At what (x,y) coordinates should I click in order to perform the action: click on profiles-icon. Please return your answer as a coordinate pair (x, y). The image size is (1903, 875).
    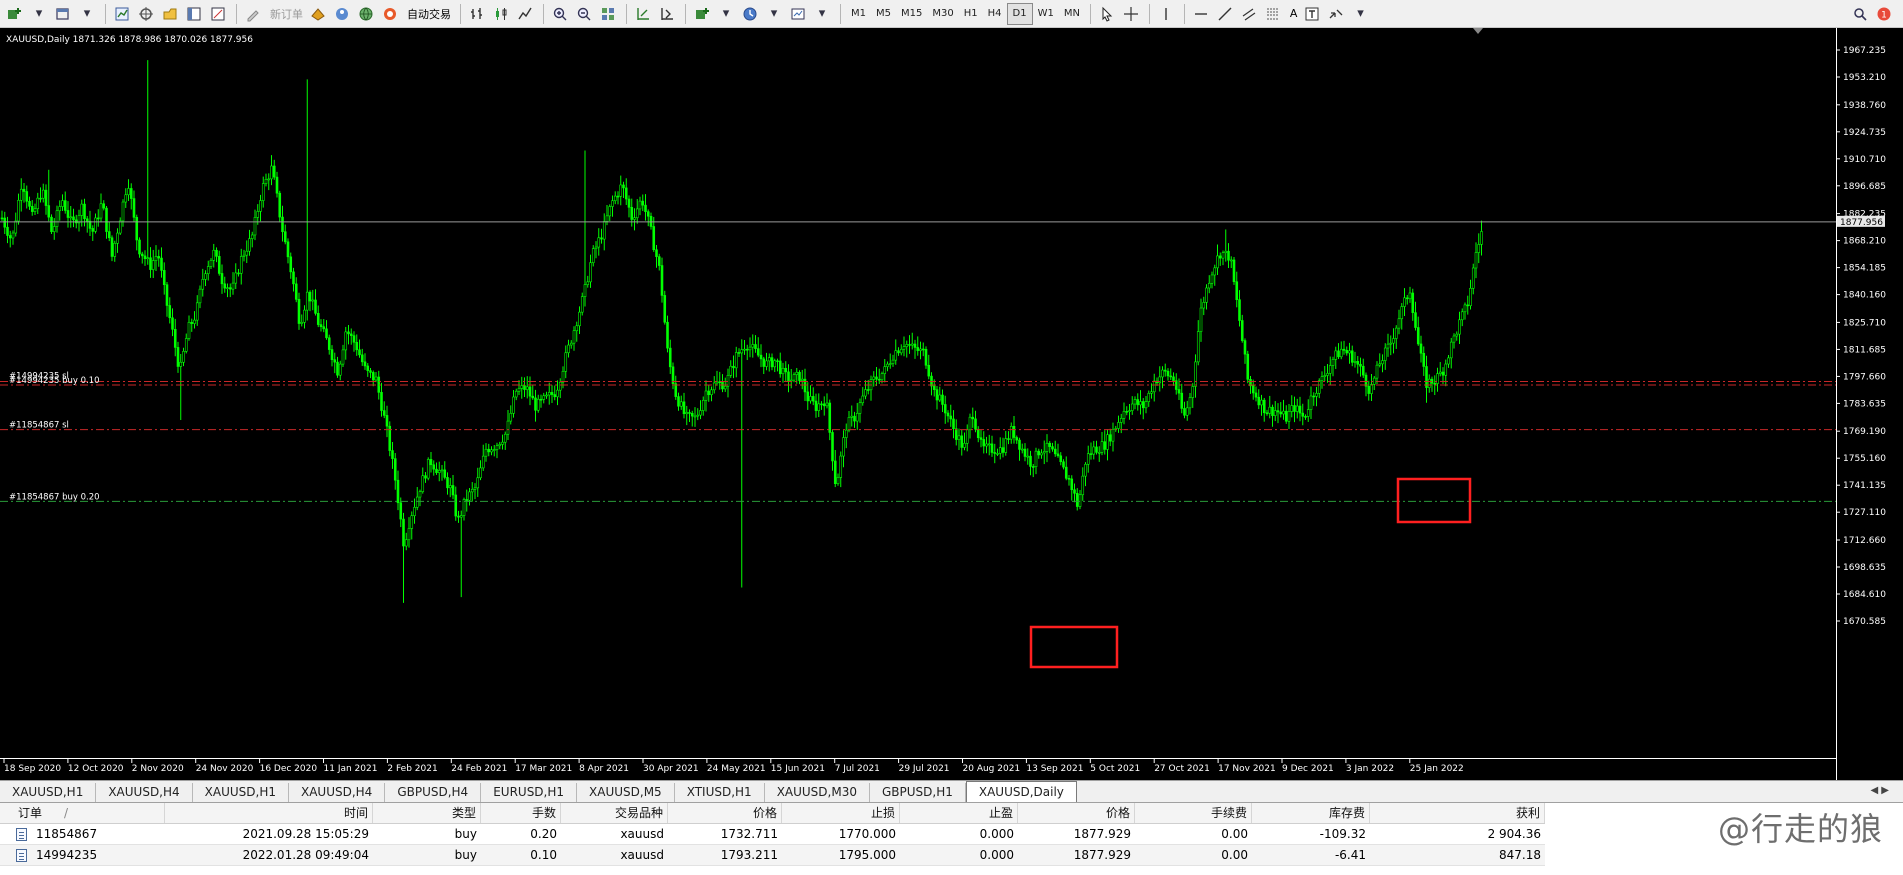
    Looking at the image, I should click on (63, 14).